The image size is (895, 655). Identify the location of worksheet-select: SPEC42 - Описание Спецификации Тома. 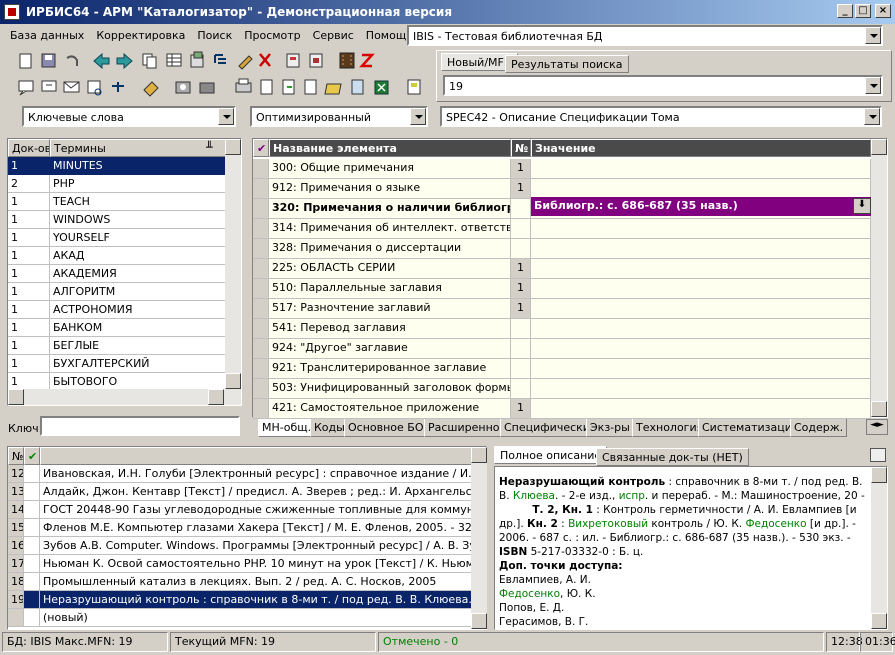
(661, 116).